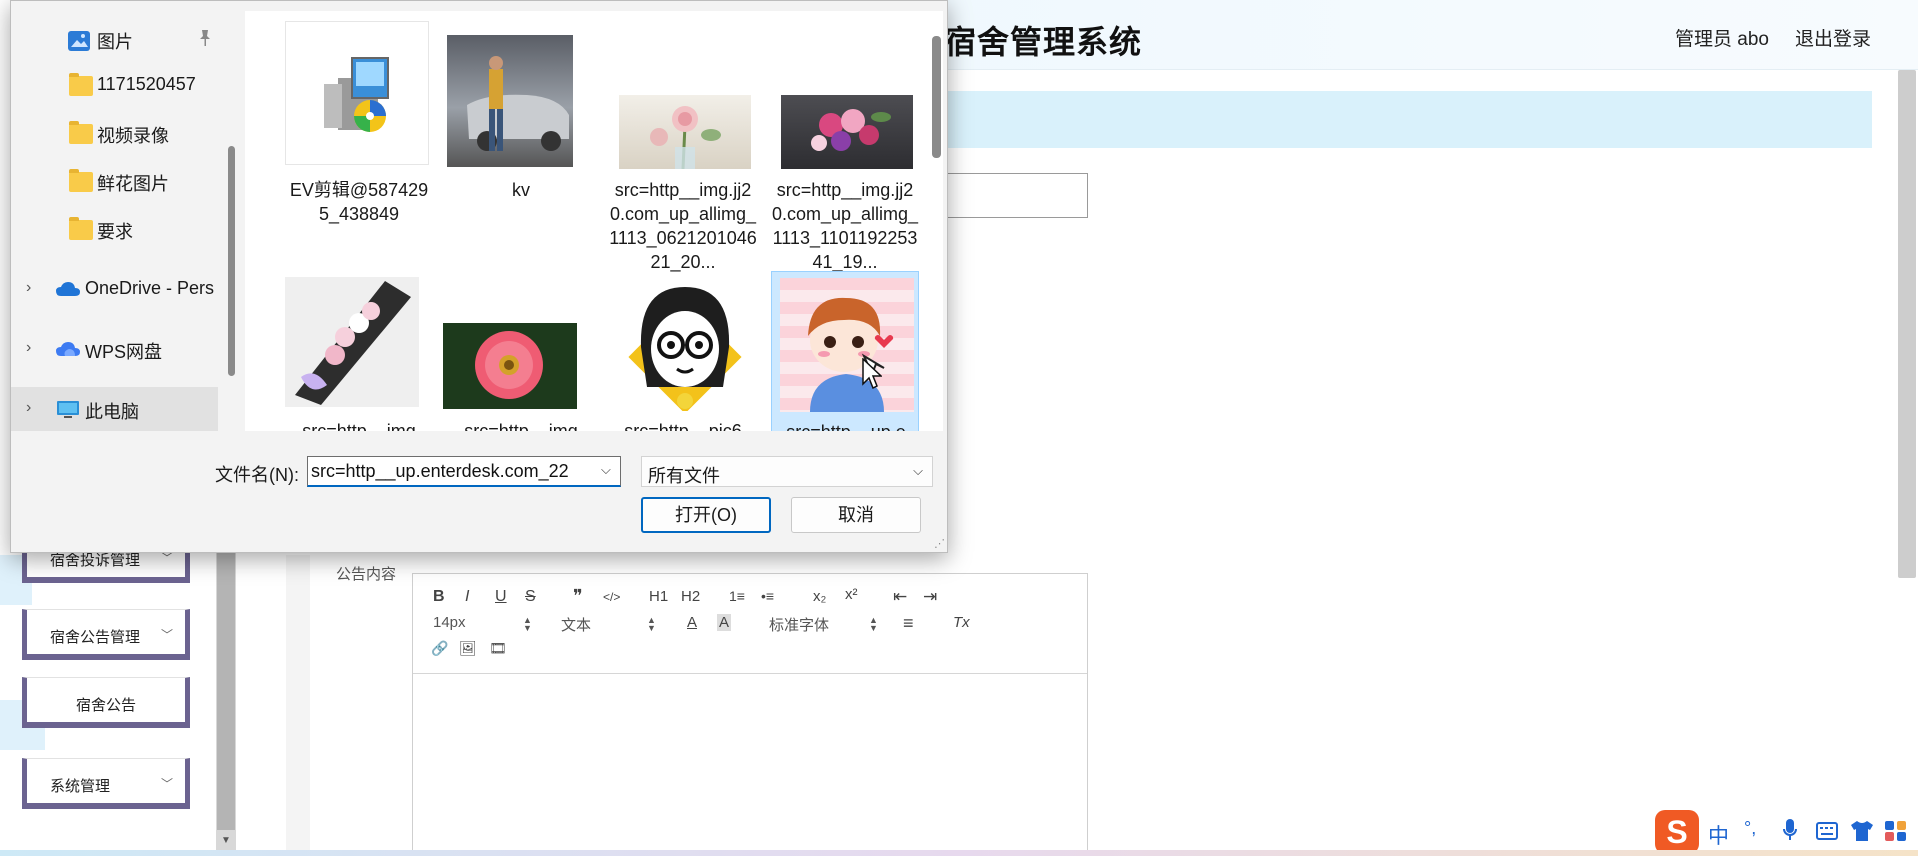  What do you see at coordinates (936, 97) in the screenshot?
I see `file-view-scrollbar-thumb` at bounding box center [936, 97].